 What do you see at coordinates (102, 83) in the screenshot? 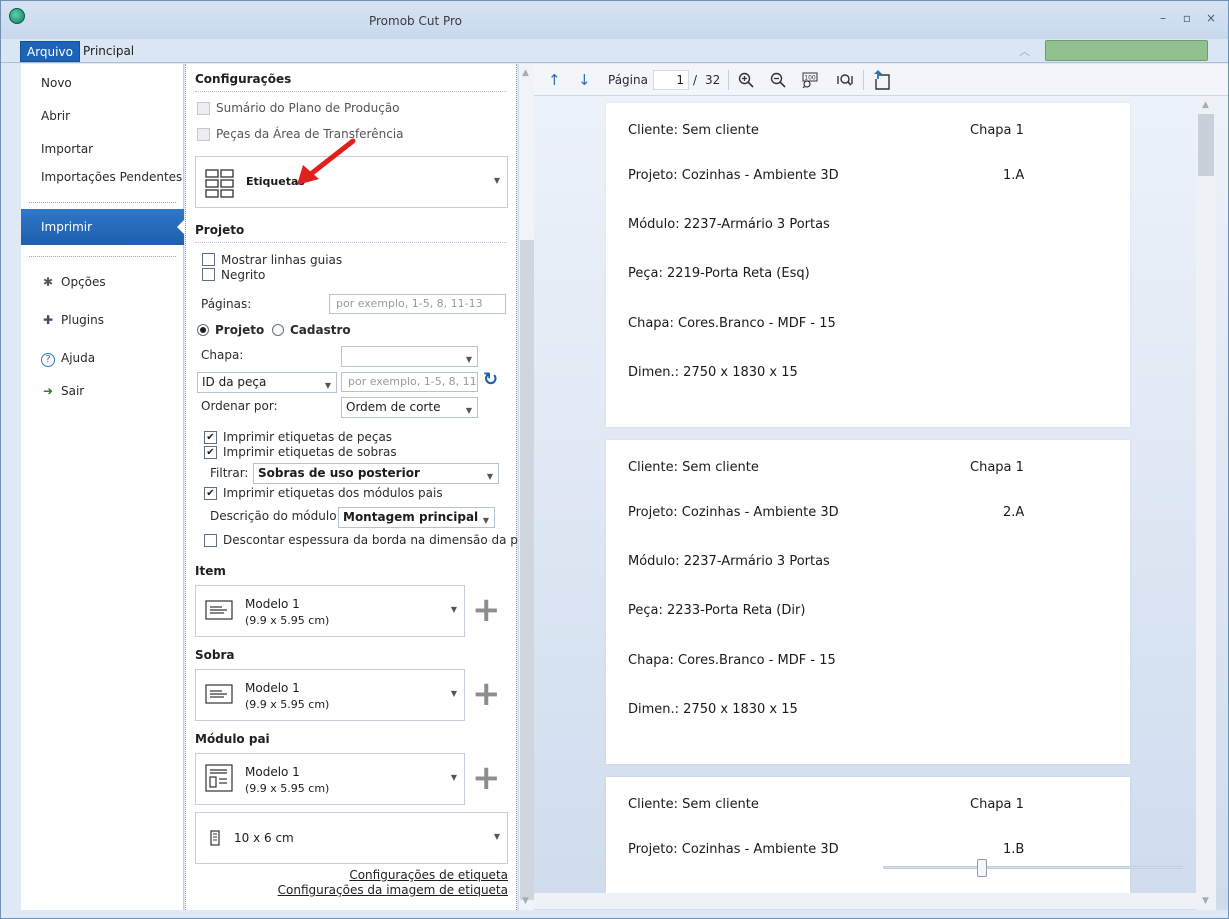
I see `nav-new: Novo` at bounding box center [102, 83].